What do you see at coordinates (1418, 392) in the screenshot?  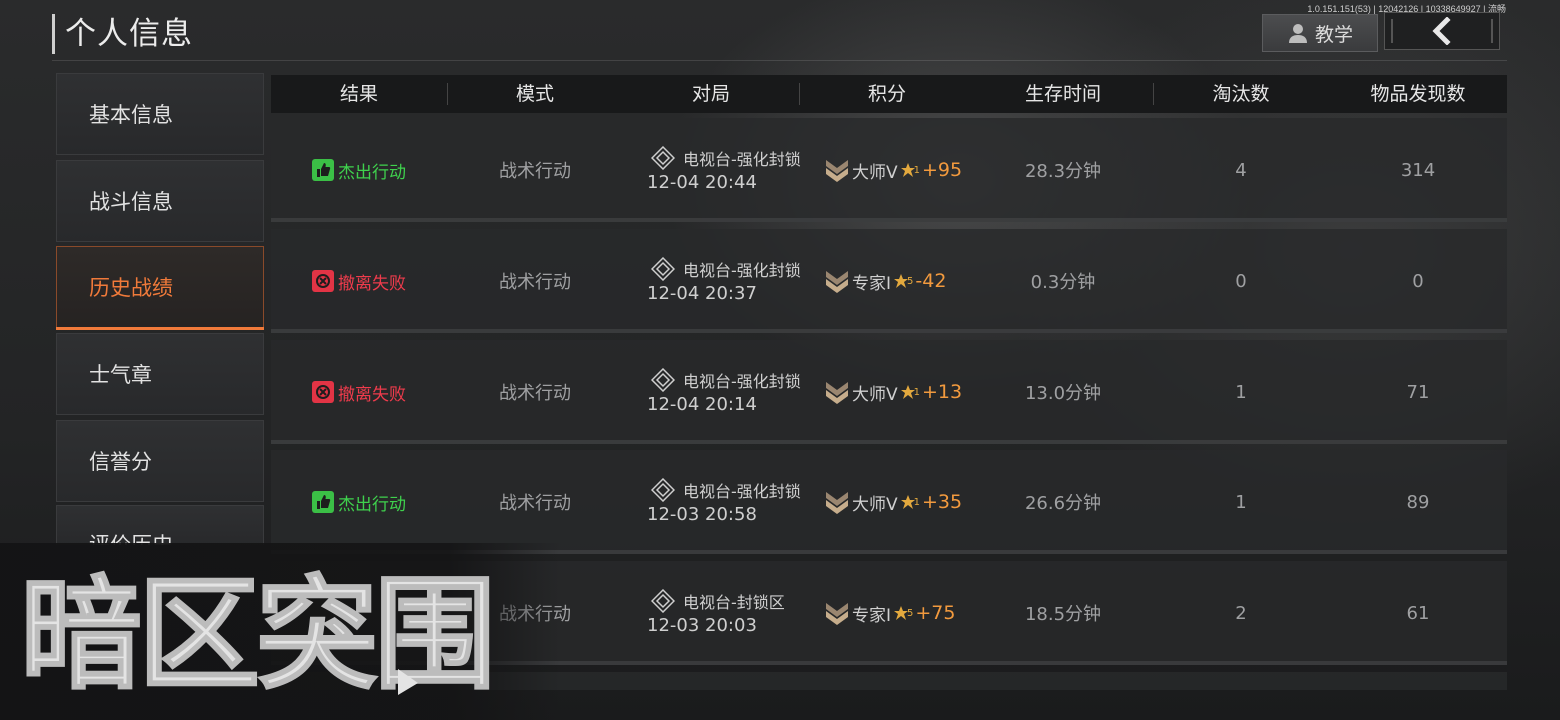 I see `items-cell: 71` at bounding box center [1418, 392].